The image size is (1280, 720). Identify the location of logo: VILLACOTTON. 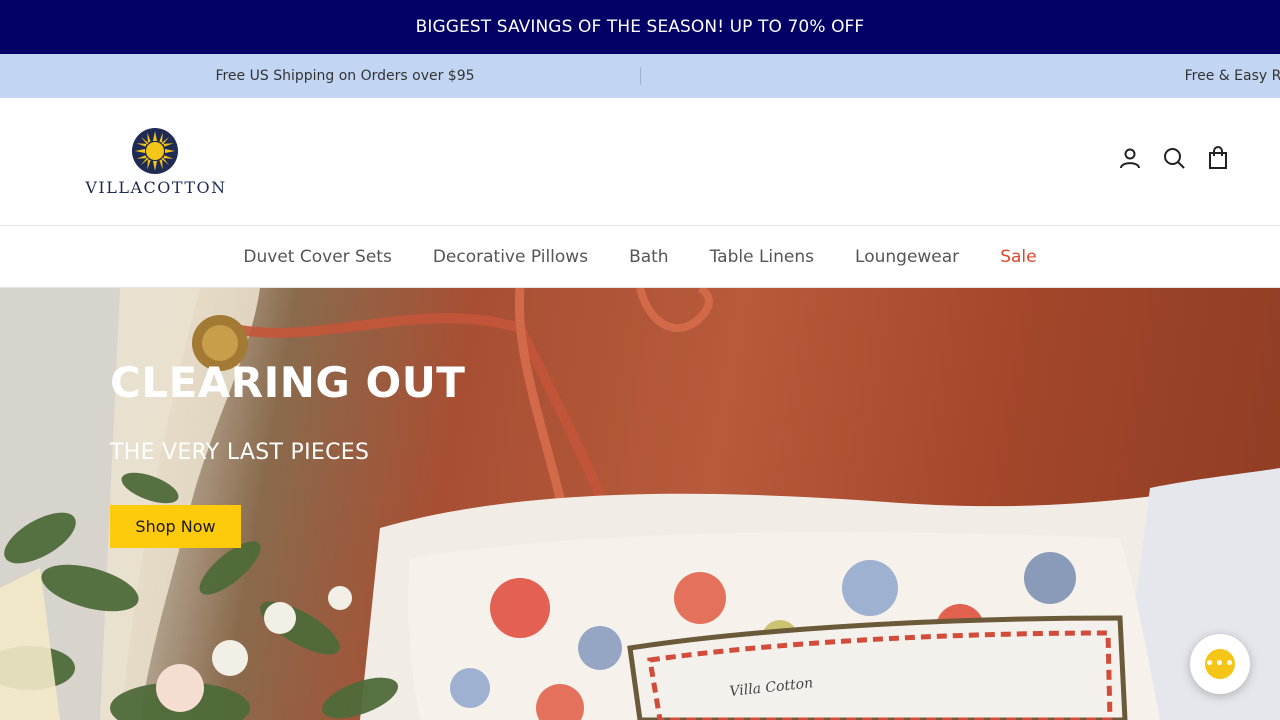
(156, 163).